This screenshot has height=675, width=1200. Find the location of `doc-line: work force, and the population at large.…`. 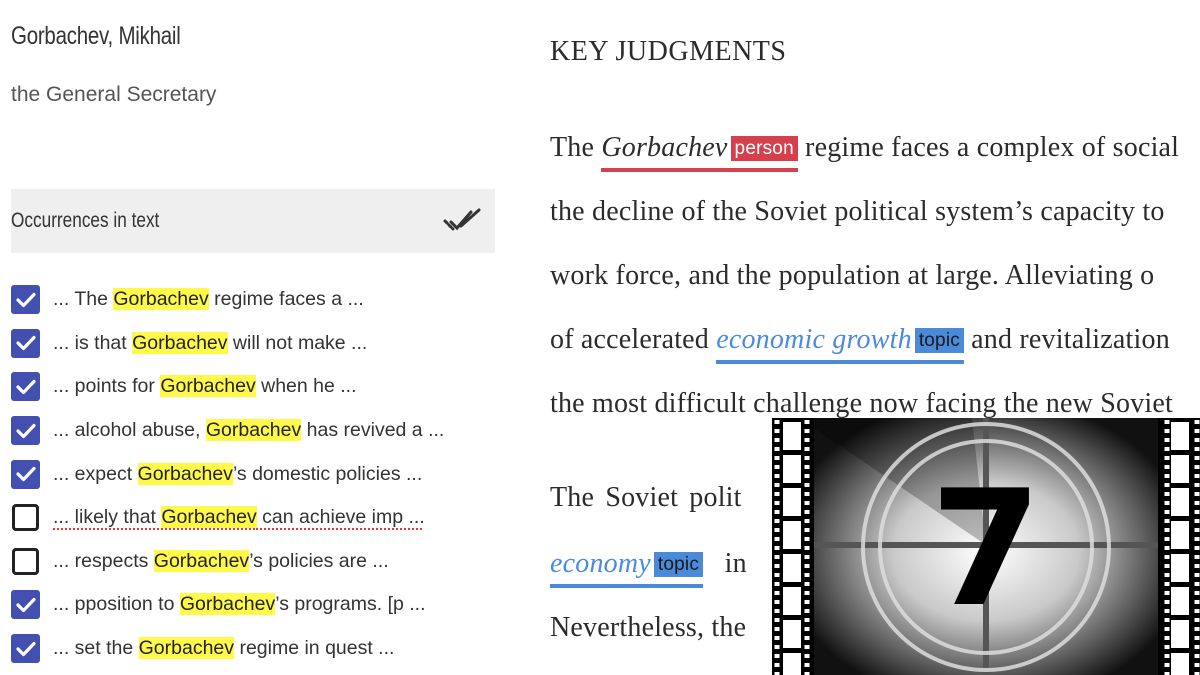

doc-line: work force, and the population at large.… is located at coordinates (852, 275).